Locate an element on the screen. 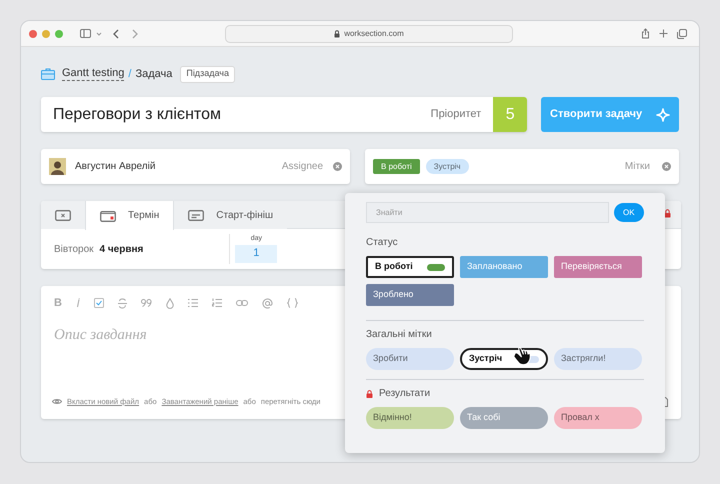  minimize-window-icon is located at coordinates (46, 34).